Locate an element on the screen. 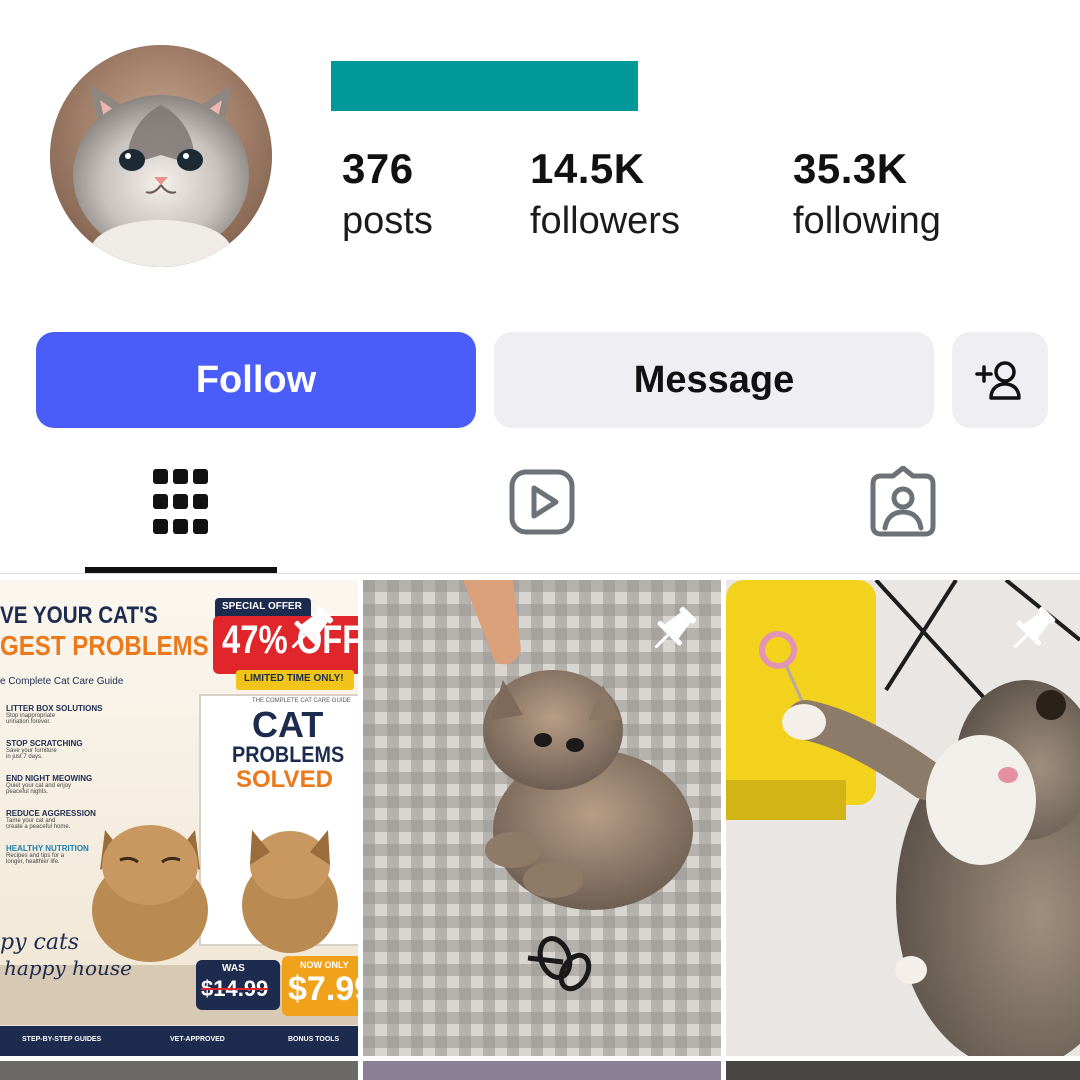 Image resolution: width=1080 pixels, height=1080 pixels. ad-was-label: WAS is located at coordinates (233, 968).